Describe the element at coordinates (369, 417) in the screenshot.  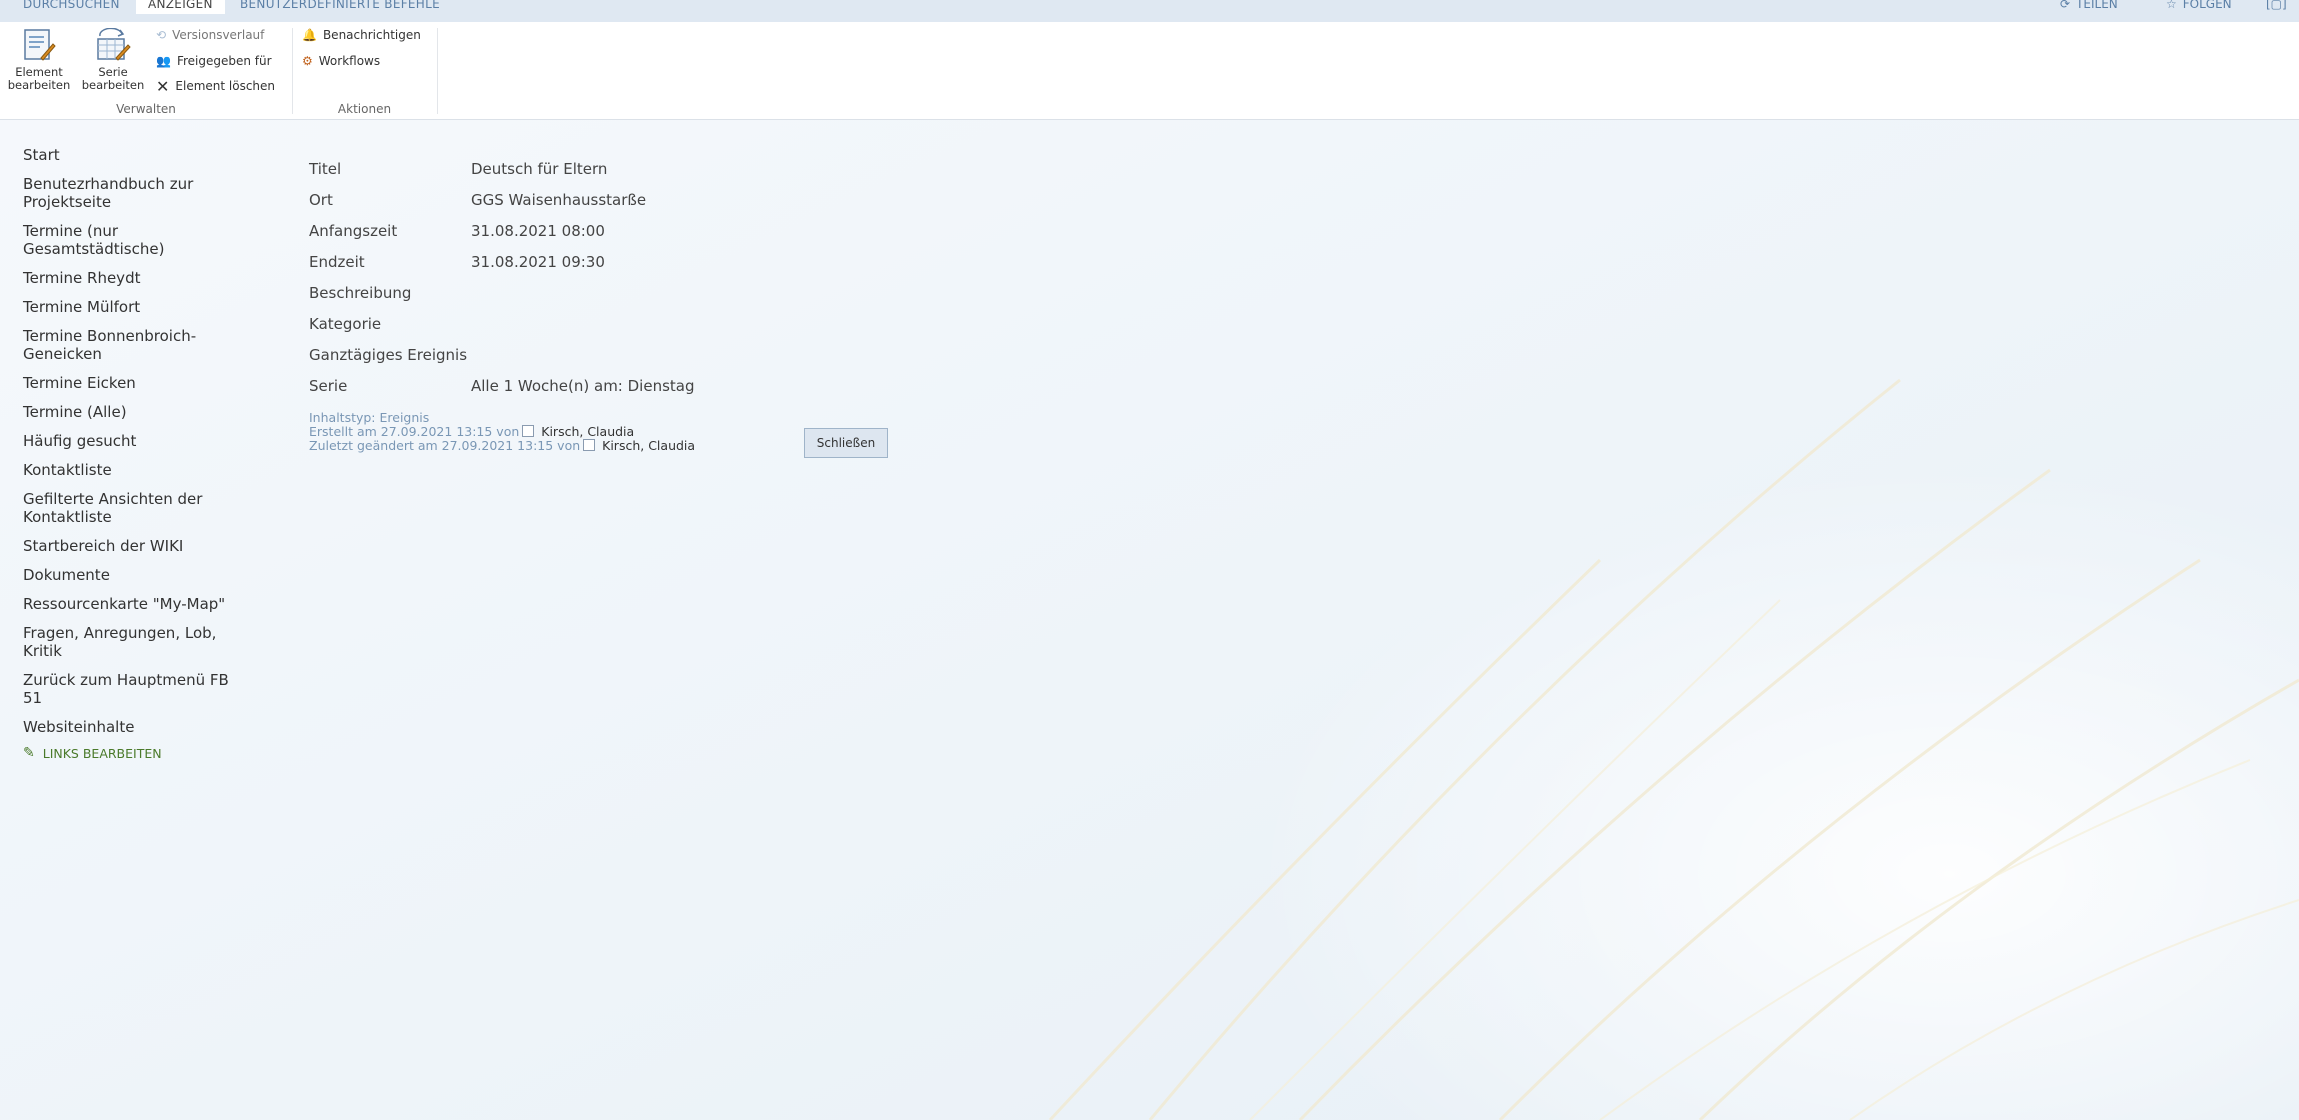
I see `content-type-text: Inhaltstyp: Ereignis` at that location.